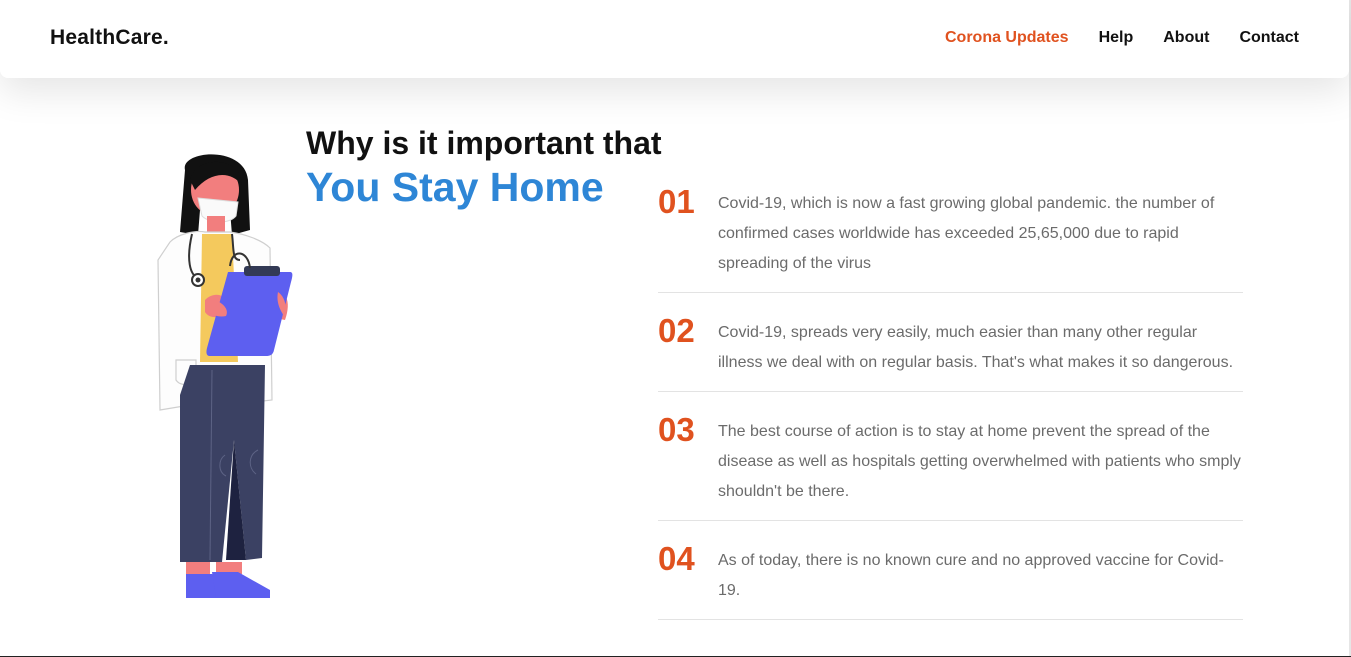 This screenshot has width=1351, height=657. What do you see at coordinates (676, 429) in the screenshot?
I see `reason-number: 03` at bounding box center [676, 429].